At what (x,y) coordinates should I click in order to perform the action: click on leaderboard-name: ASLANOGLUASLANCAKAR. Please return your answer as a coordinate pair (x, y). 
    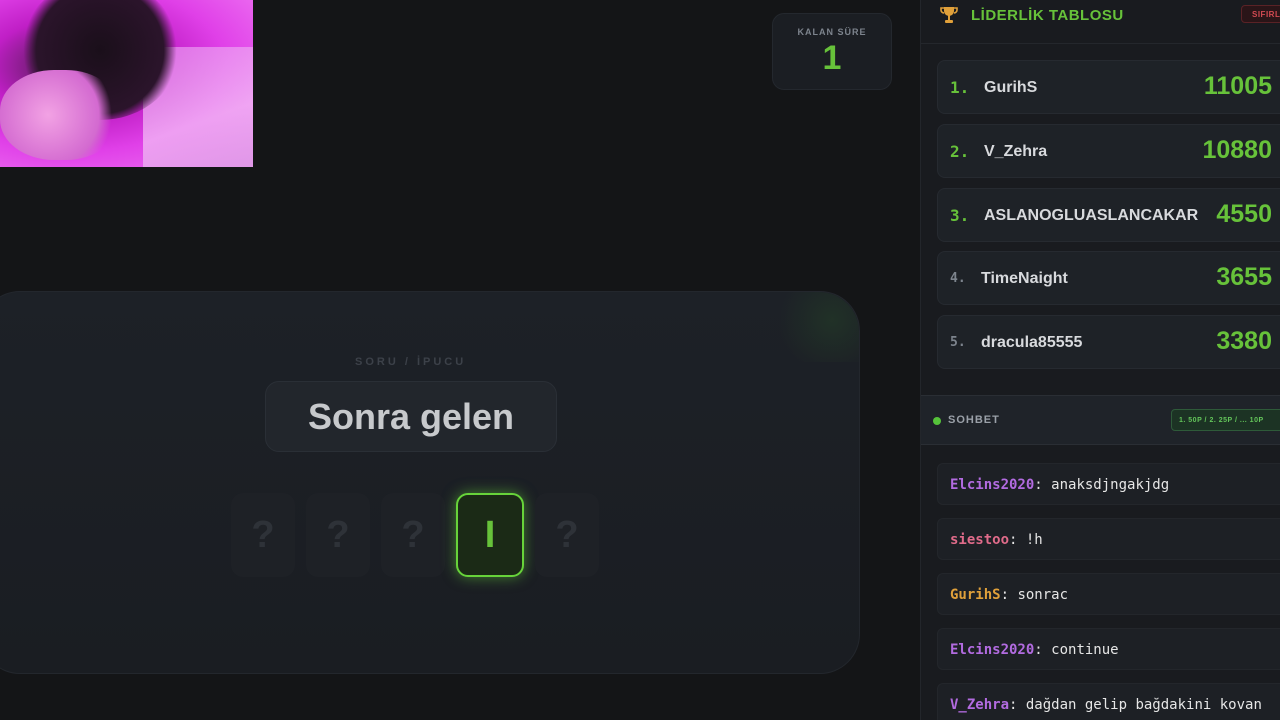
    Looking at the image, I should click on (1091, 215).